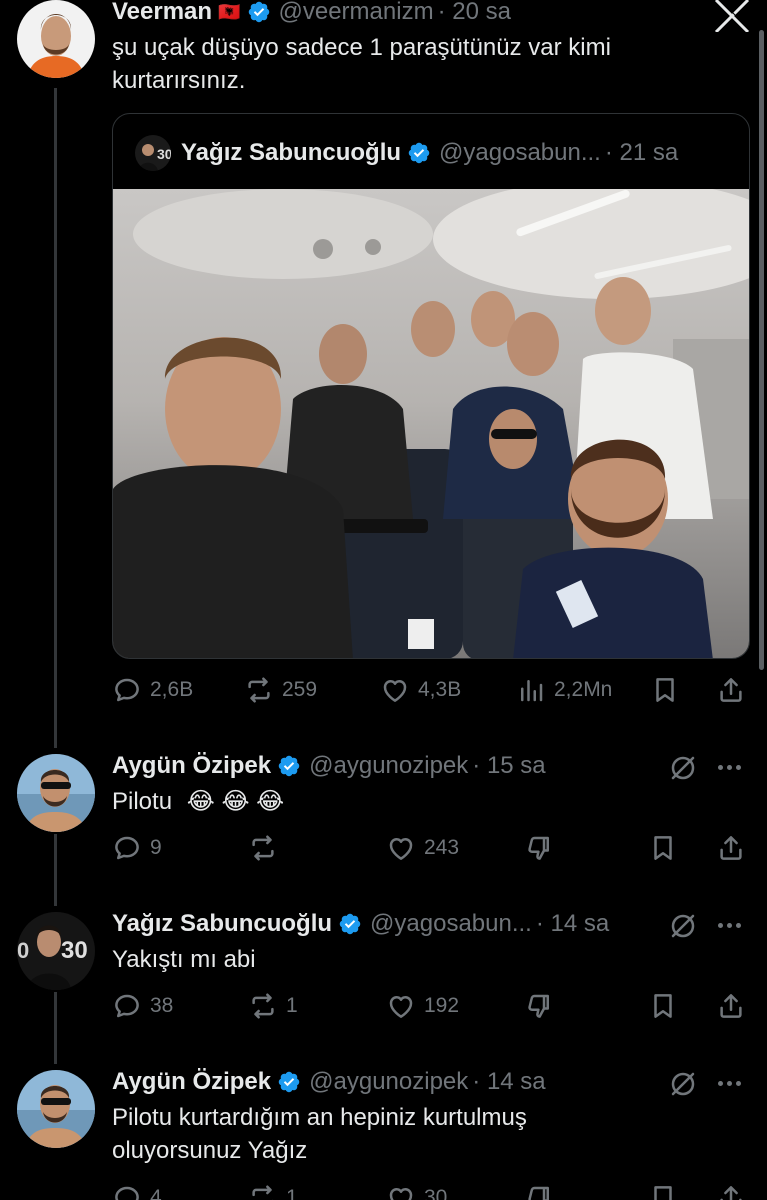  I want to click on like-button: 243, so click(422, 848).